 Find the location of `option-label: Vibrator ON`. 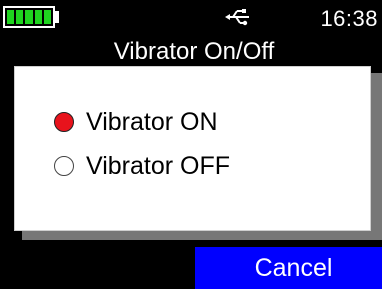

option-label: Vibrator ON is located at coordinates (152, 121).